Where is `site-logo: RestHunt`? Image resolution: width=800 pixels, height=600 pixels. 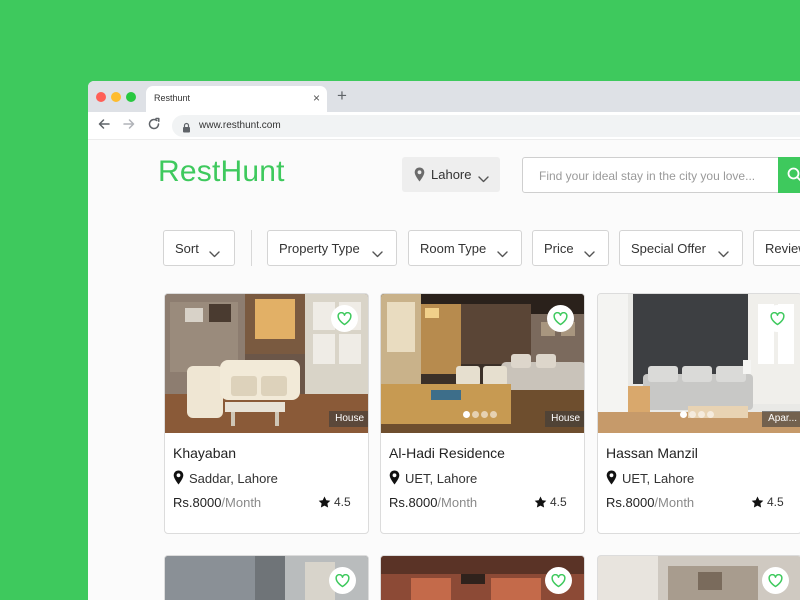 site-logo: RestHunt is located at coordinates (221, 172).